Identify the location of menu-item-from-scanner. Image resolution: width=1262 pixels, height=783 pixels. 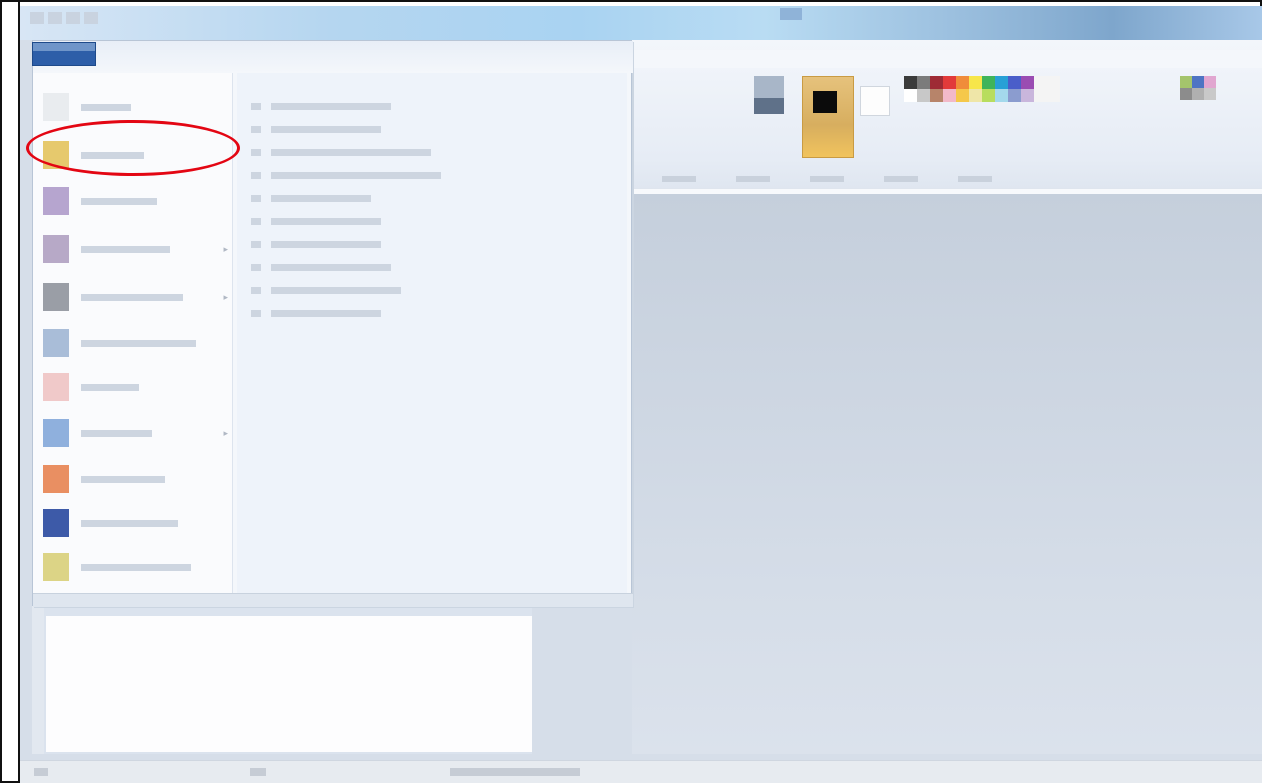
(135, 343).